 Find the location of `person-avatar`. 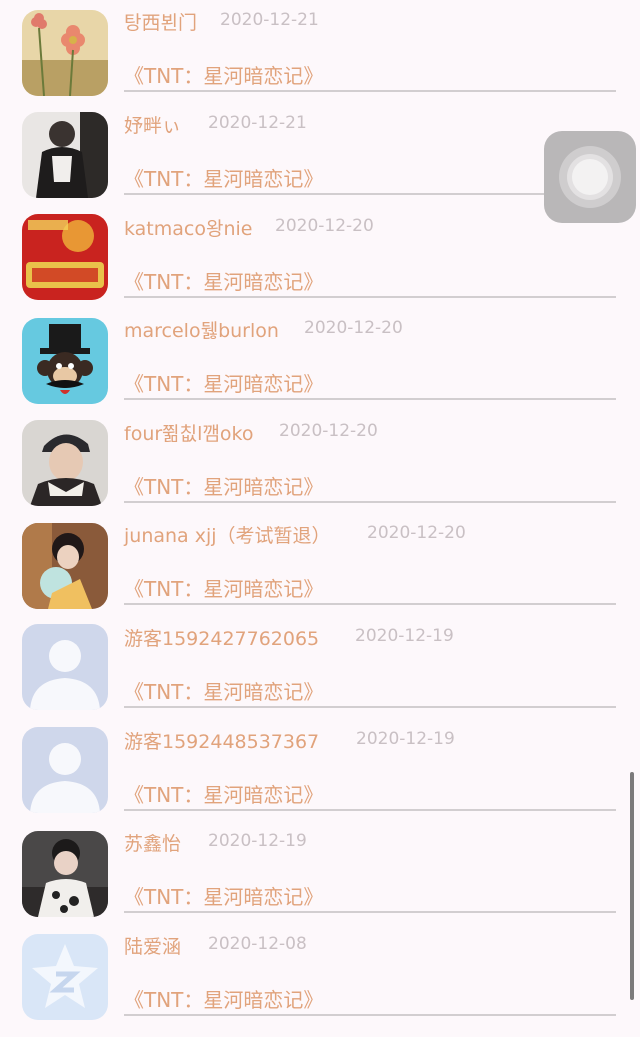

person-avatar is located at coordinates (65, 155).